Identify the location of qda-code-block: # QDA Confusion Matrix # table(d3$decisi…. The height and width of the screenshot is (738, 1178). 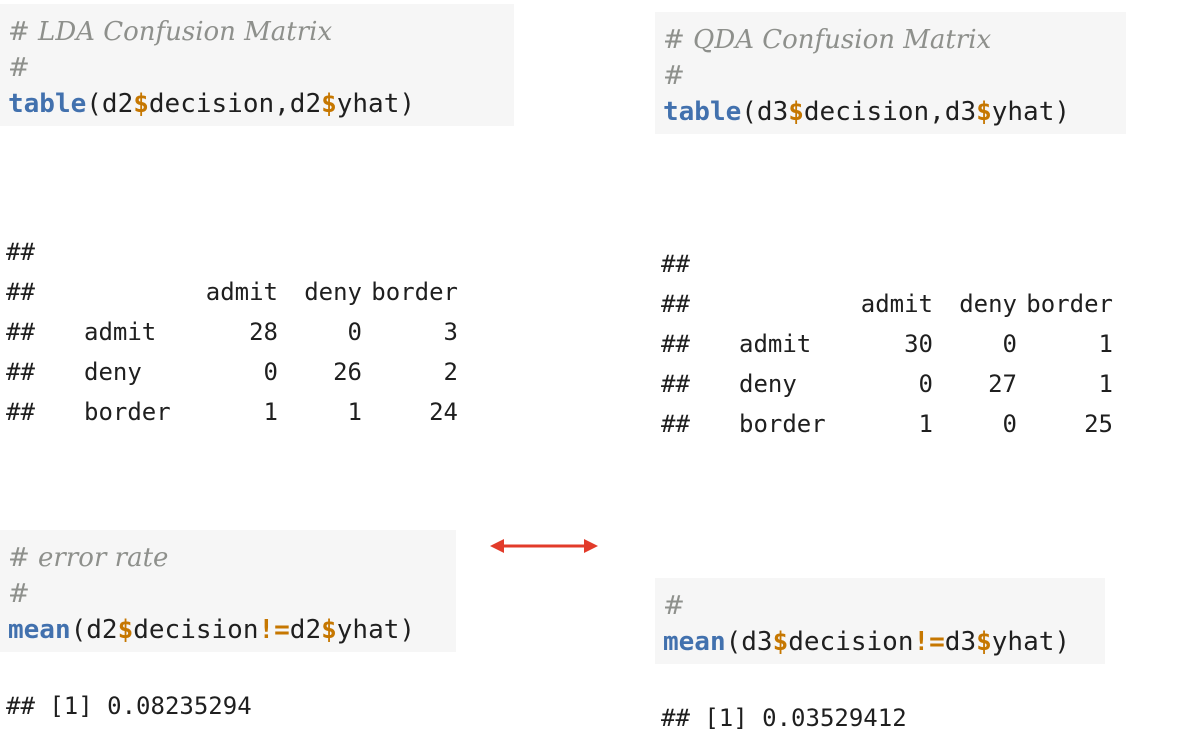
(890, 73).